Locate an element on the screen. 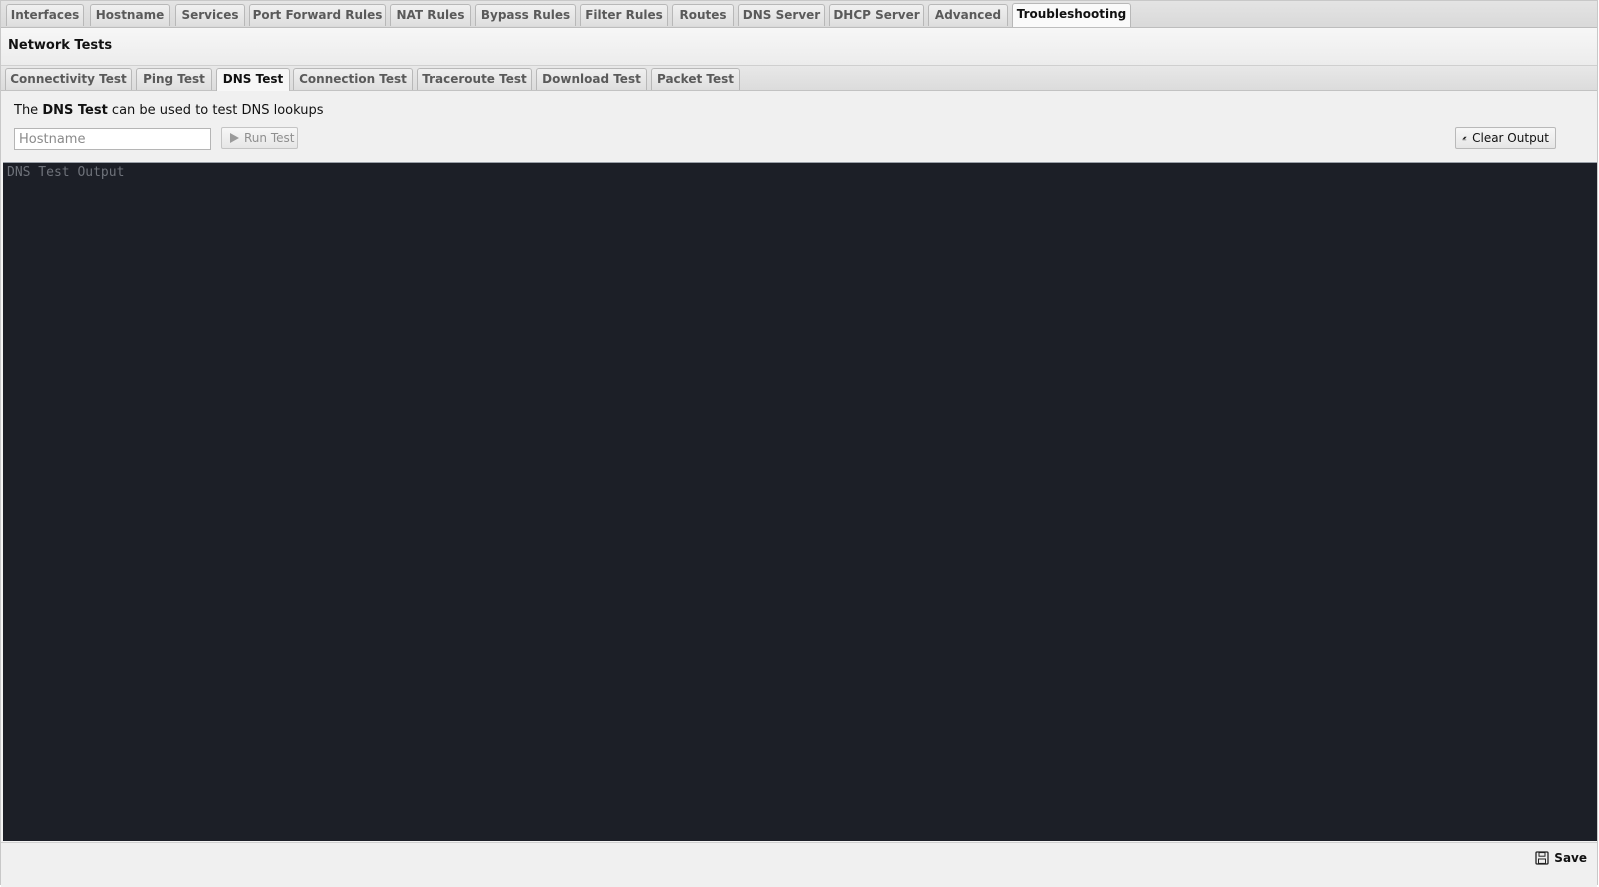 The height and width of the screenshot is (887, 1599). tab-services: Services is located at coordinates (210, 15).